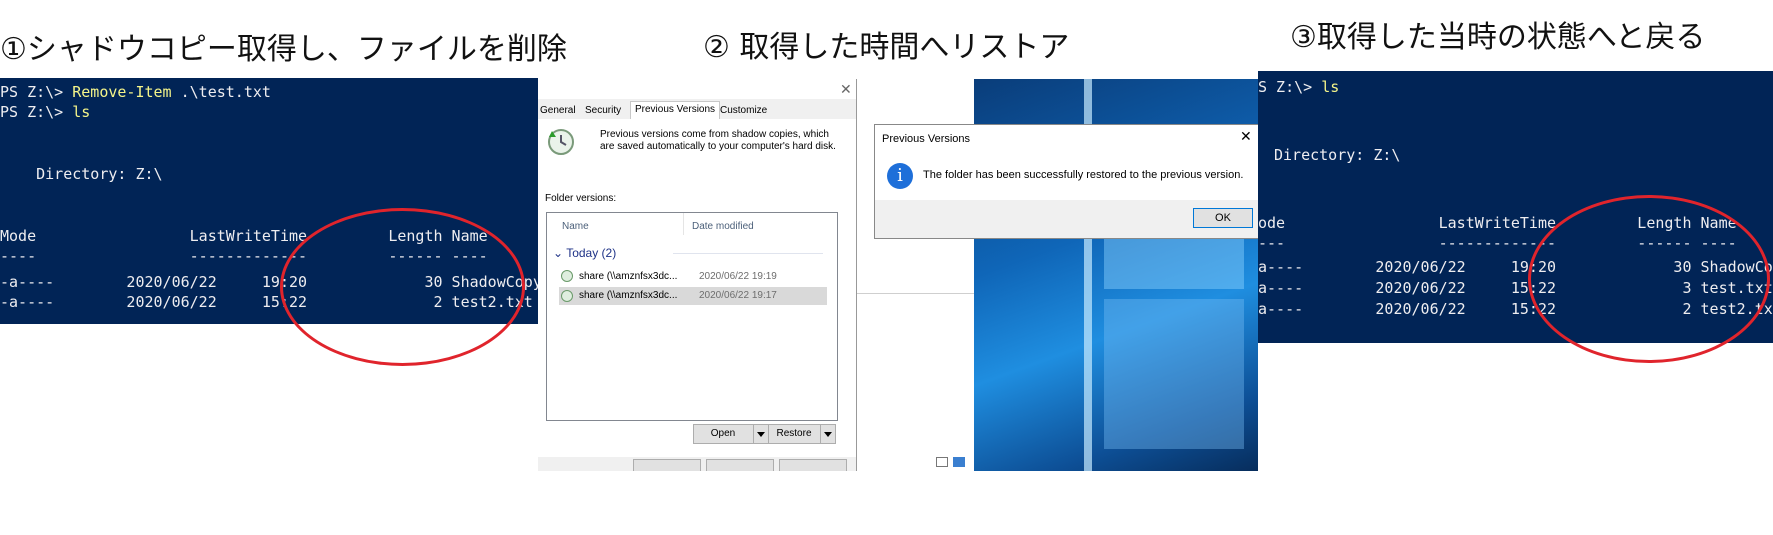  Describe the element at coordinates (748, 253) in the screenshot. I see `group-divider` at that location.